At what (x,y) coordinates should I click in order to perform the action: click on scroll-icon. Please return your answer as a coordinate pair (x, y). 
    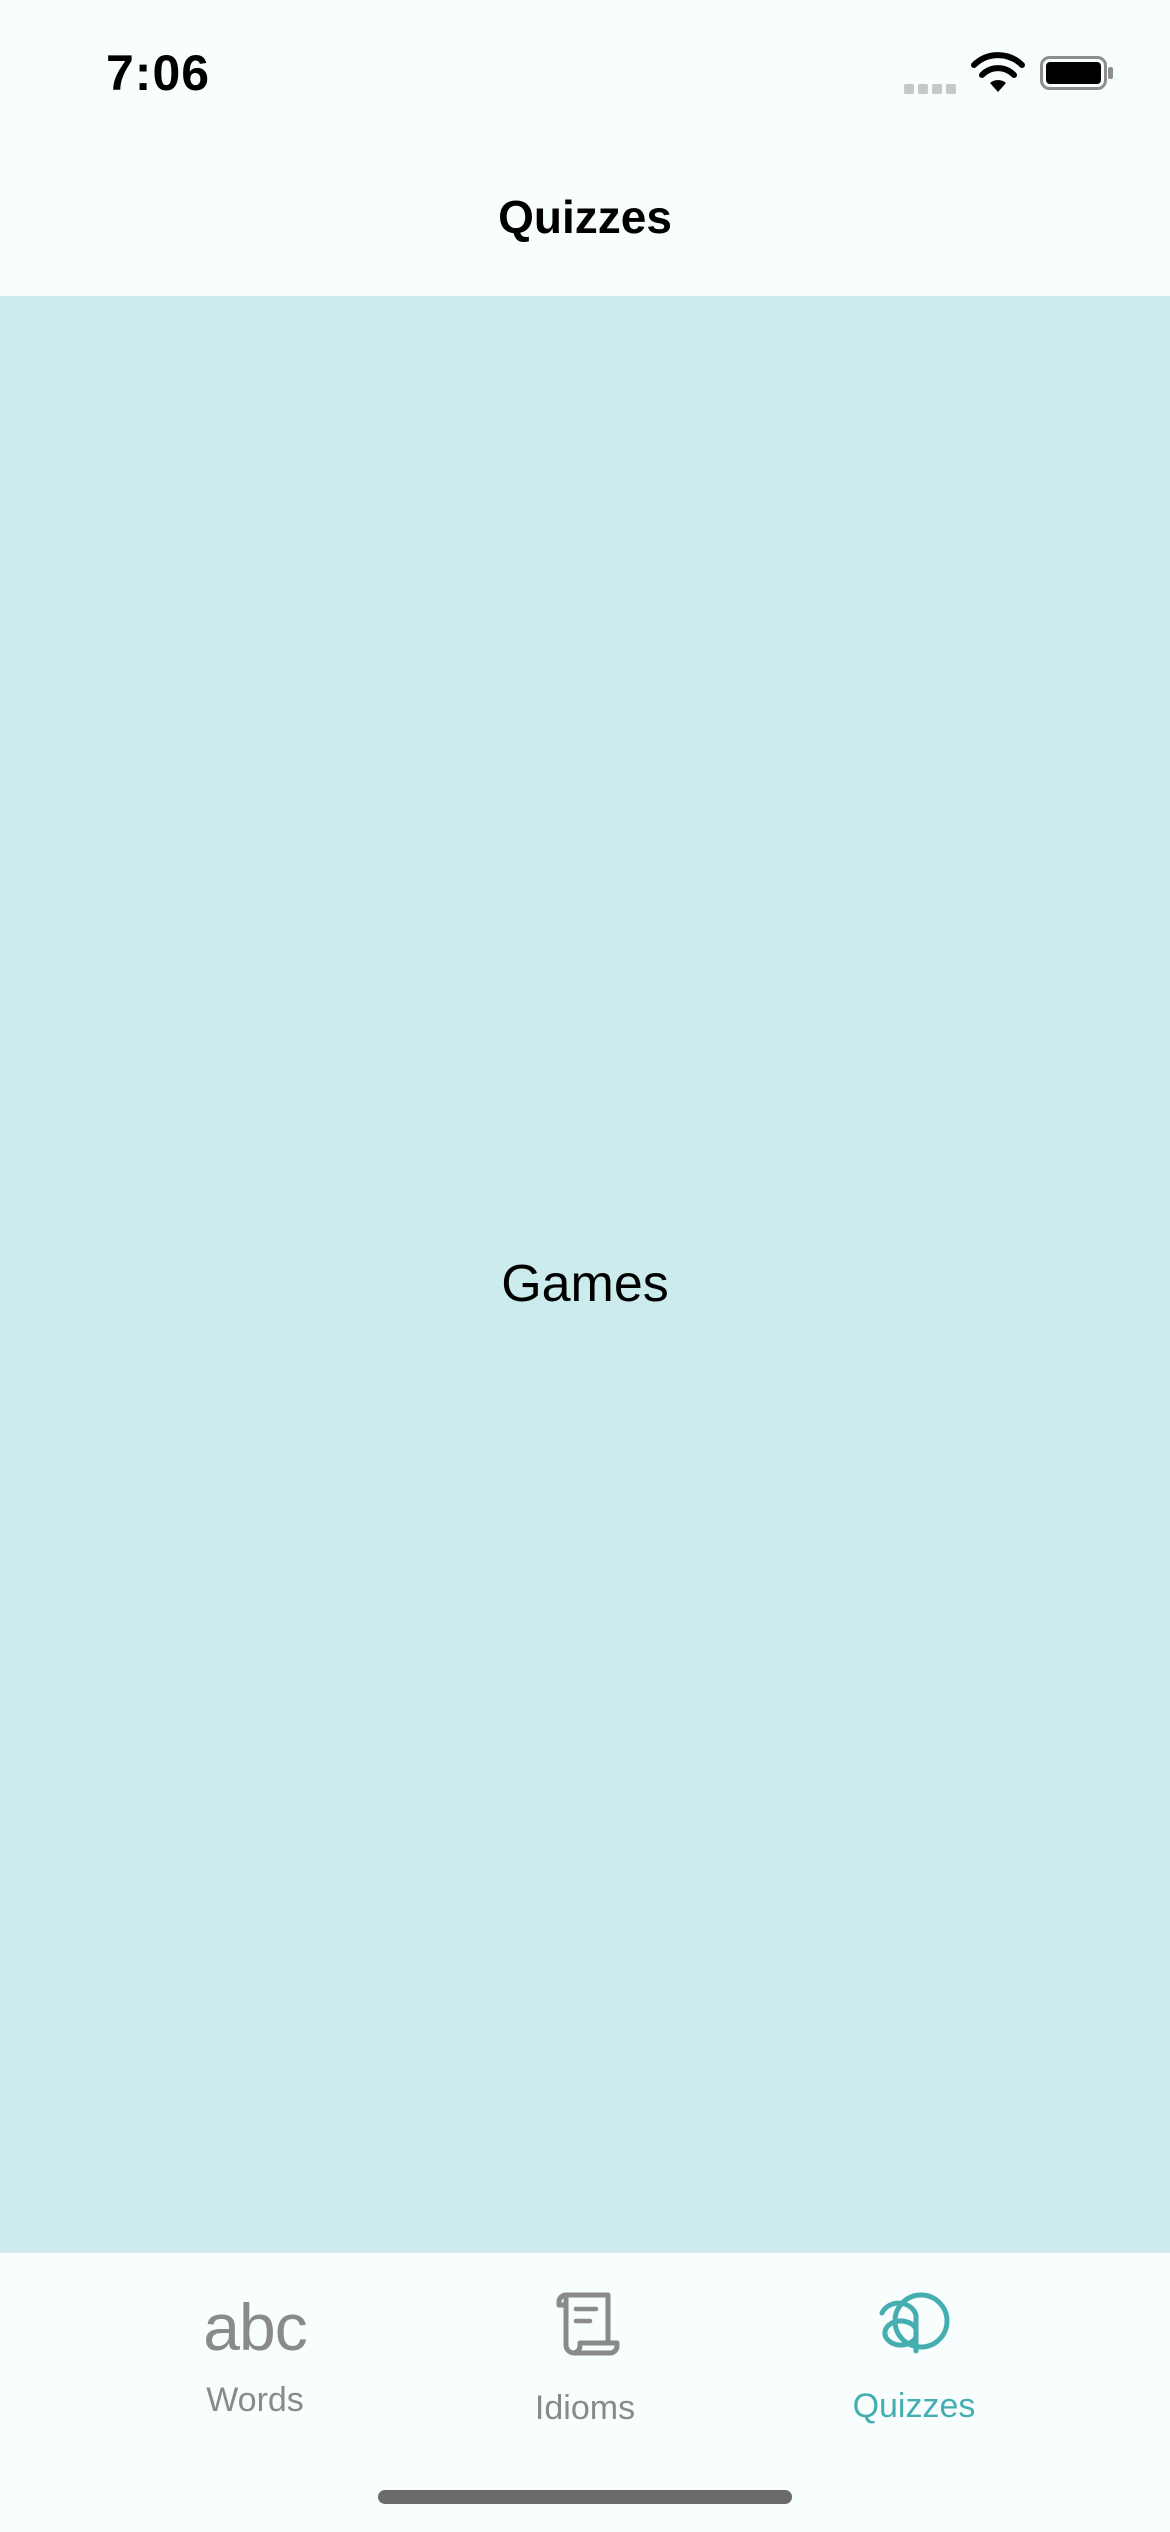
    Looking at the image, I should click on (588, 2324).